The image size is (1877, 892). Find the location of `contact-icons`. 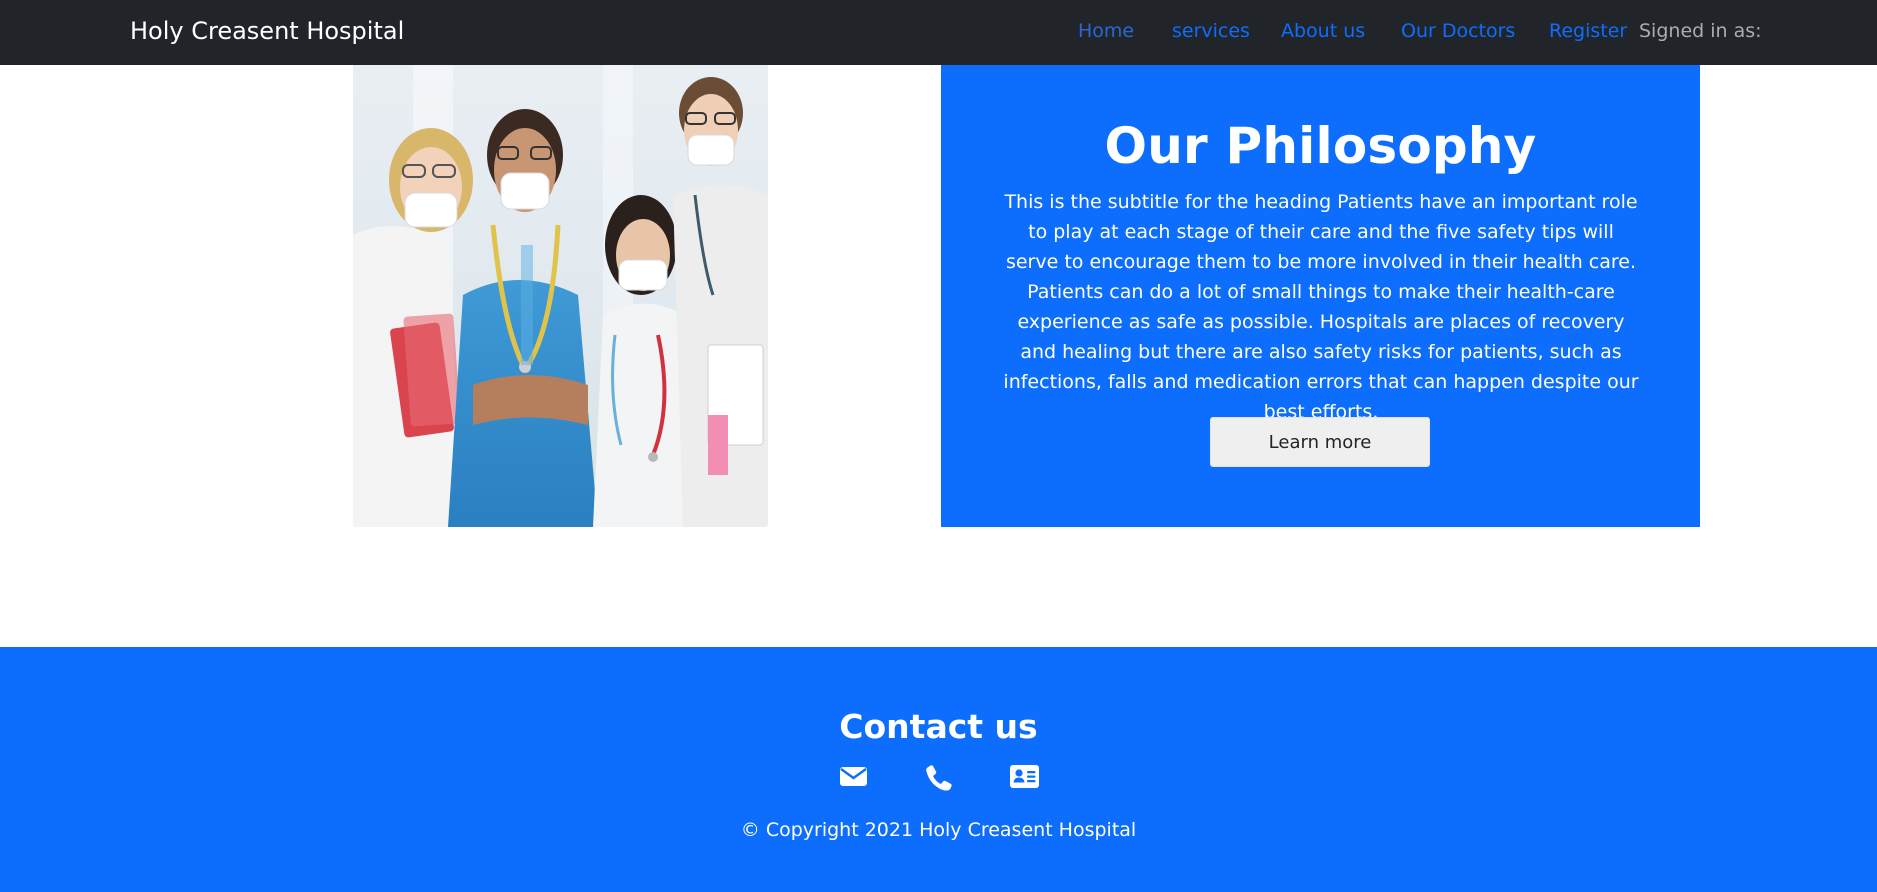

contact-icons is located at coordinates (938, 779).